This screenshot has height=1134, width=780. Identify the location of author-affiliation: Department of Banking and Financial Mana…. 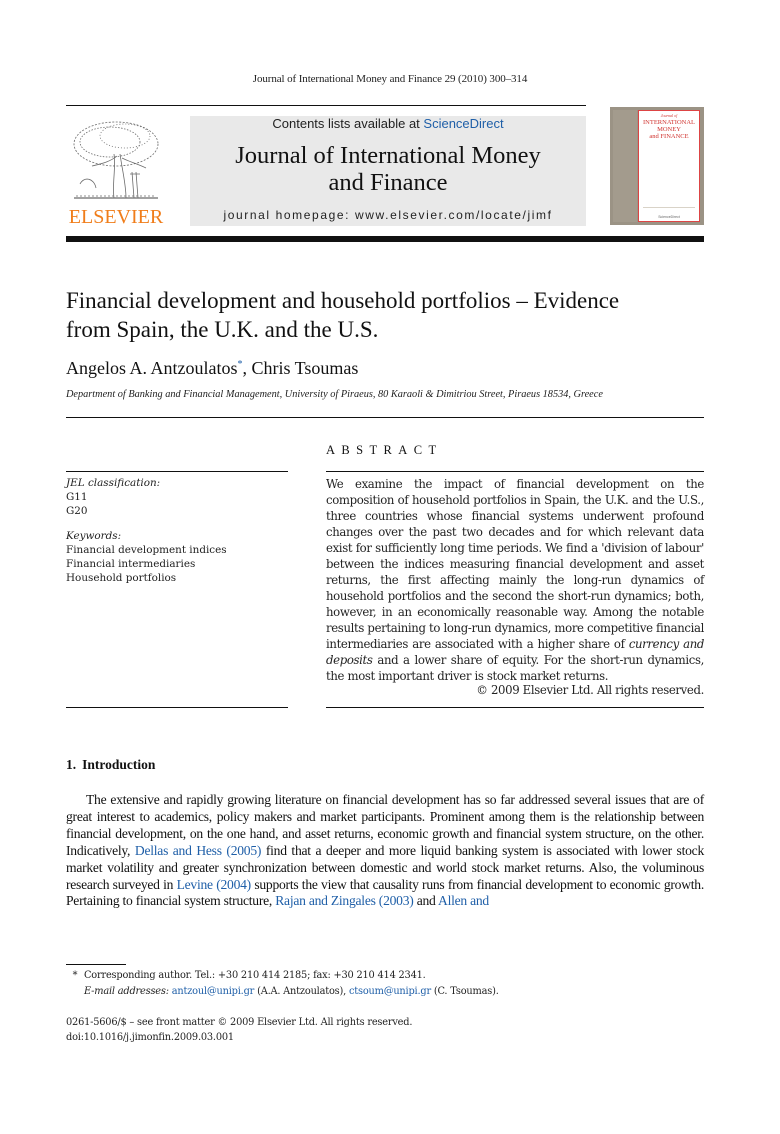
(334, 394).